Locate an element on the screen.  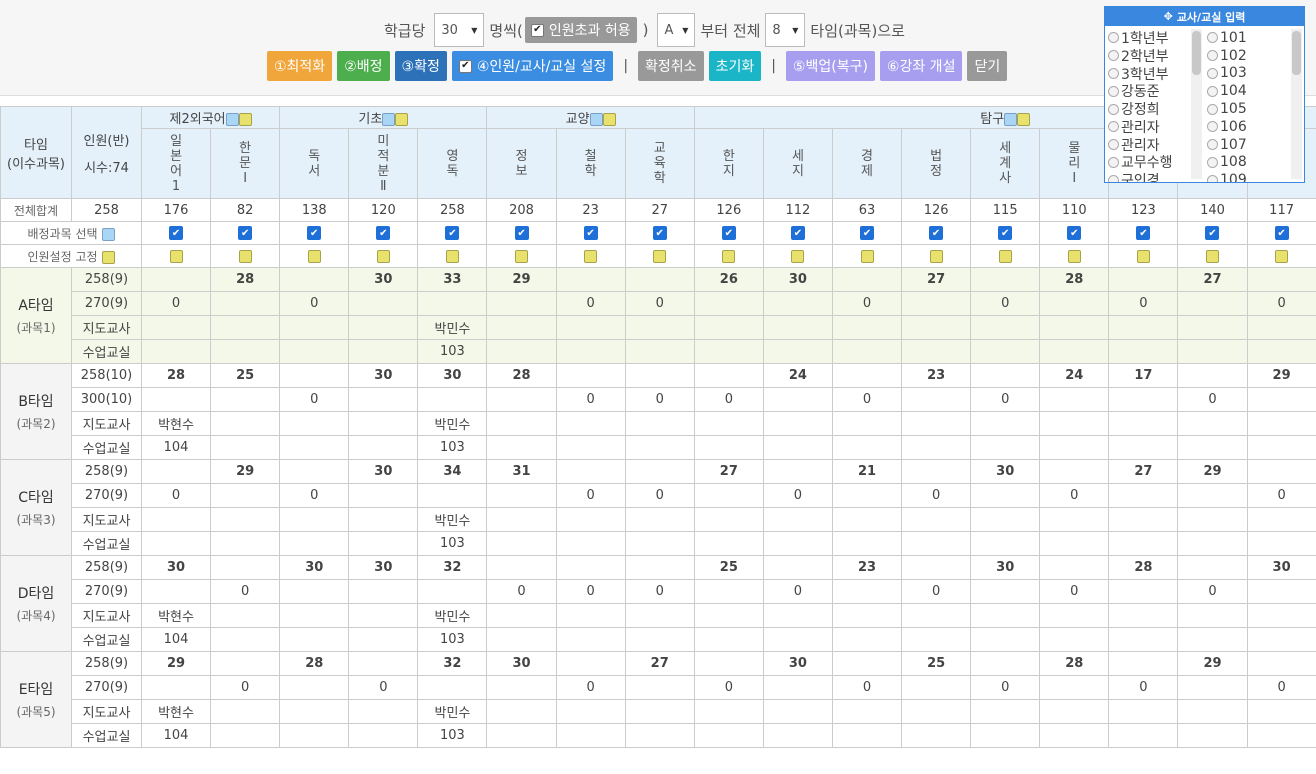
scrollbar-thumb is located at coordinates (1196, 53).